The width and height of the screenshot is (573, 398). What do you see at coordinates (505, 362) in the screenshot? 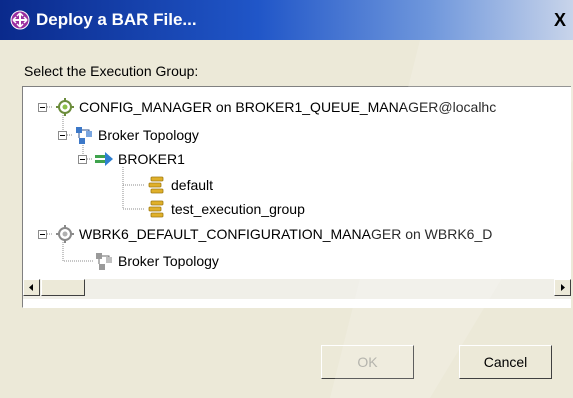
I see `cancel-button: Cancel` at bounding box center [505, 362].